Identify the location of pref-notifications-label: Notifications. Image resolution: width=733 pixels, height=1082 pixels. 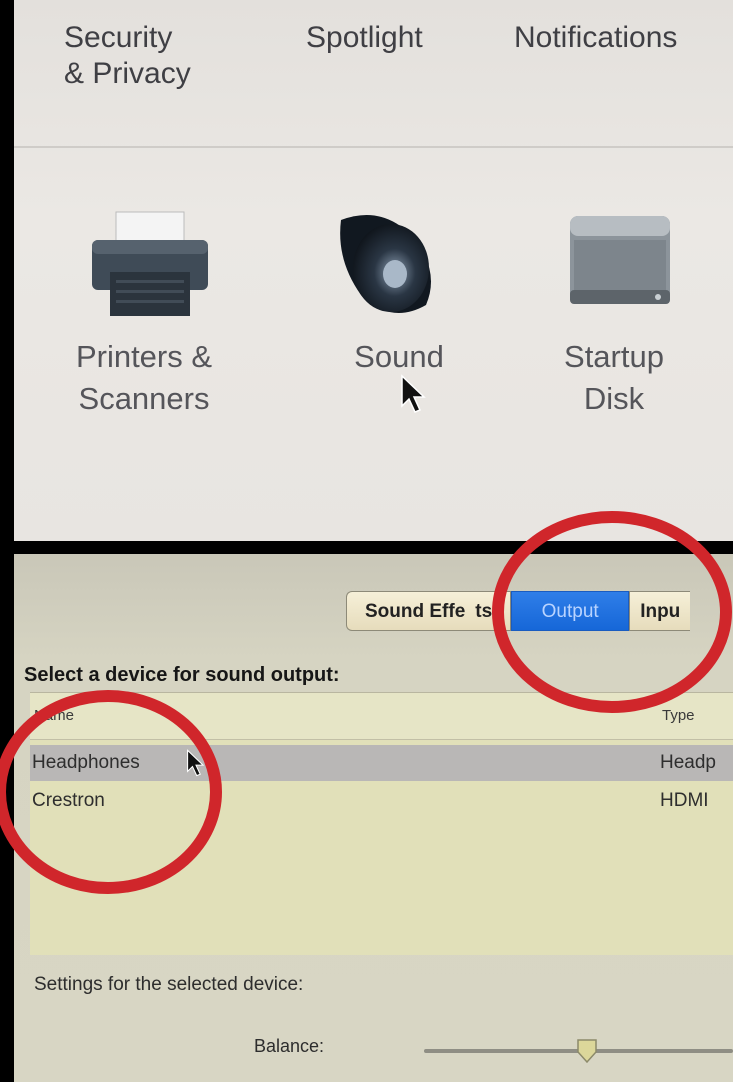
(596, 37).